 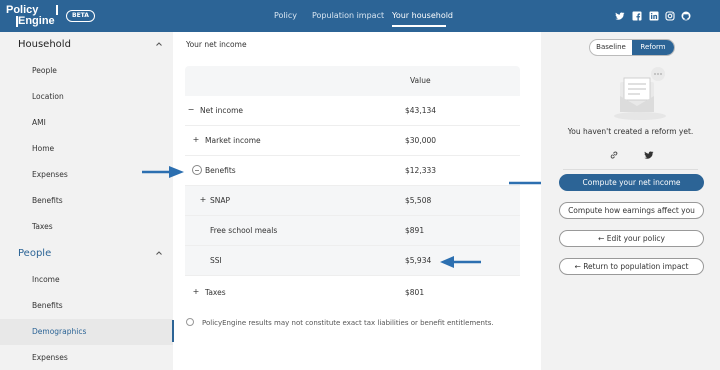 What do you see at coordinates (420, 80) in the screenshot?
I see `value-column-header: Value` at bounding box center [420, 80].